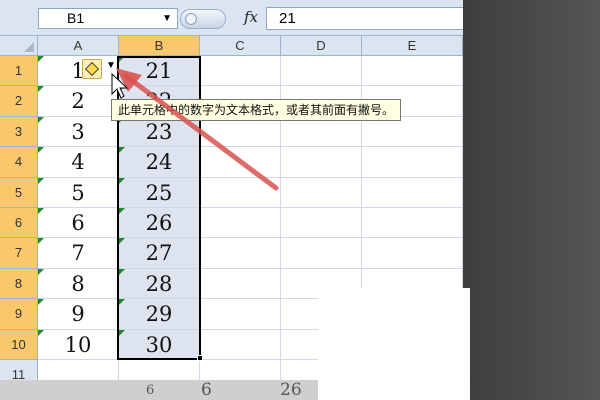 The width and height of the screenshot is (600, 400). I want to click on cell-d5, so click(321, 192).